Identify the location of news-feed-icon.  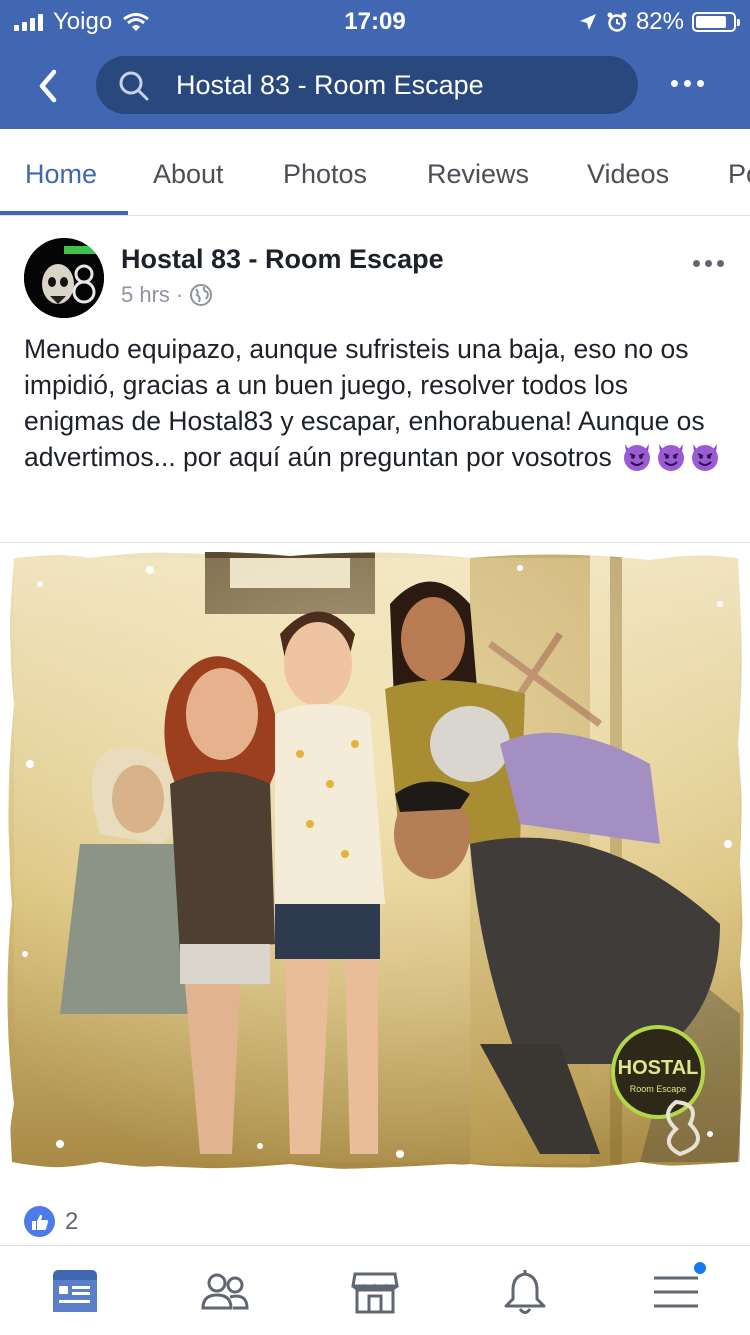
(75, 1291).